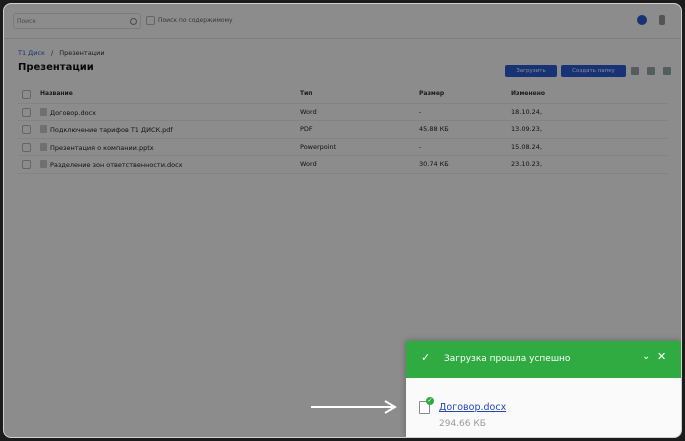  I want to click on arrow-icon, so click(354, 407).